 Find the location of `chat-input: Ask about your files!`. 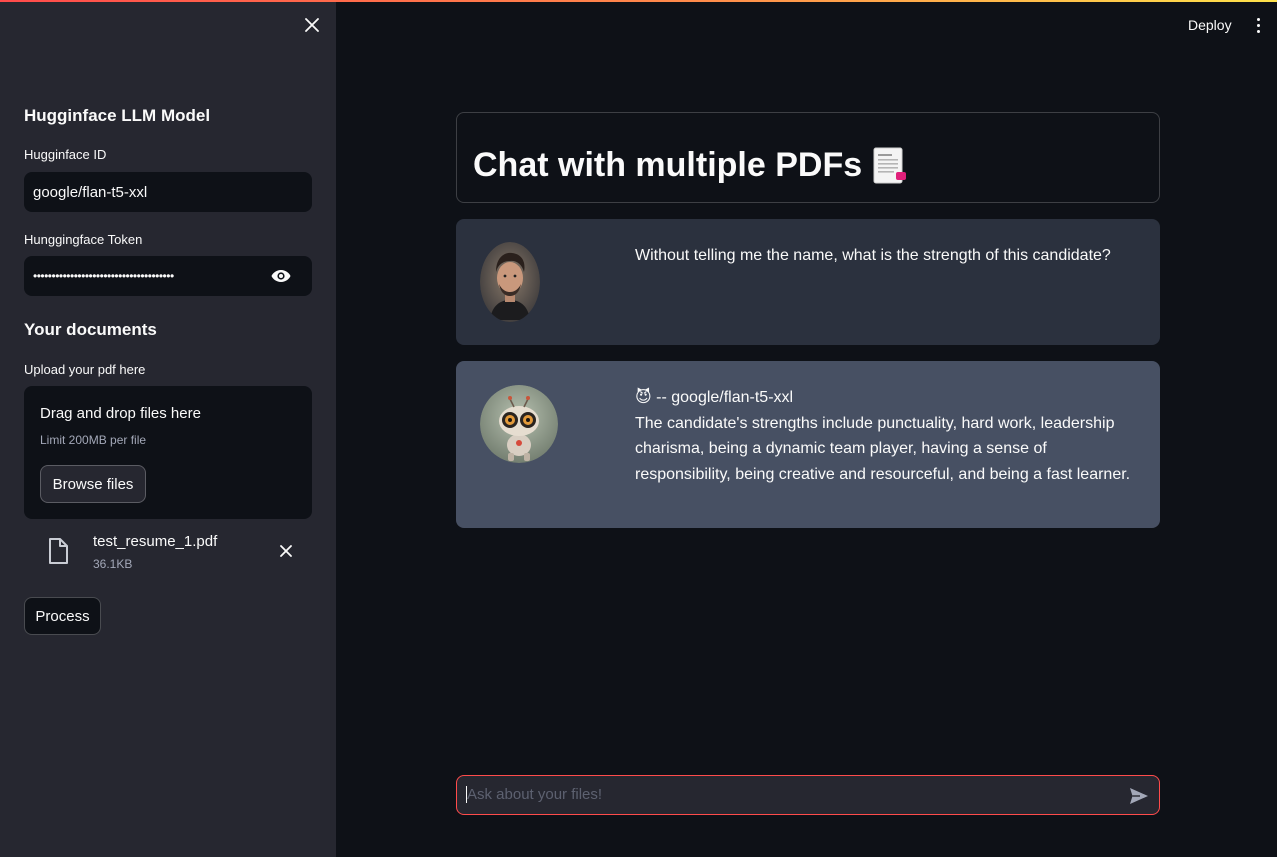

chat-input: Ask about your files! is located at coordinates (808, 795).